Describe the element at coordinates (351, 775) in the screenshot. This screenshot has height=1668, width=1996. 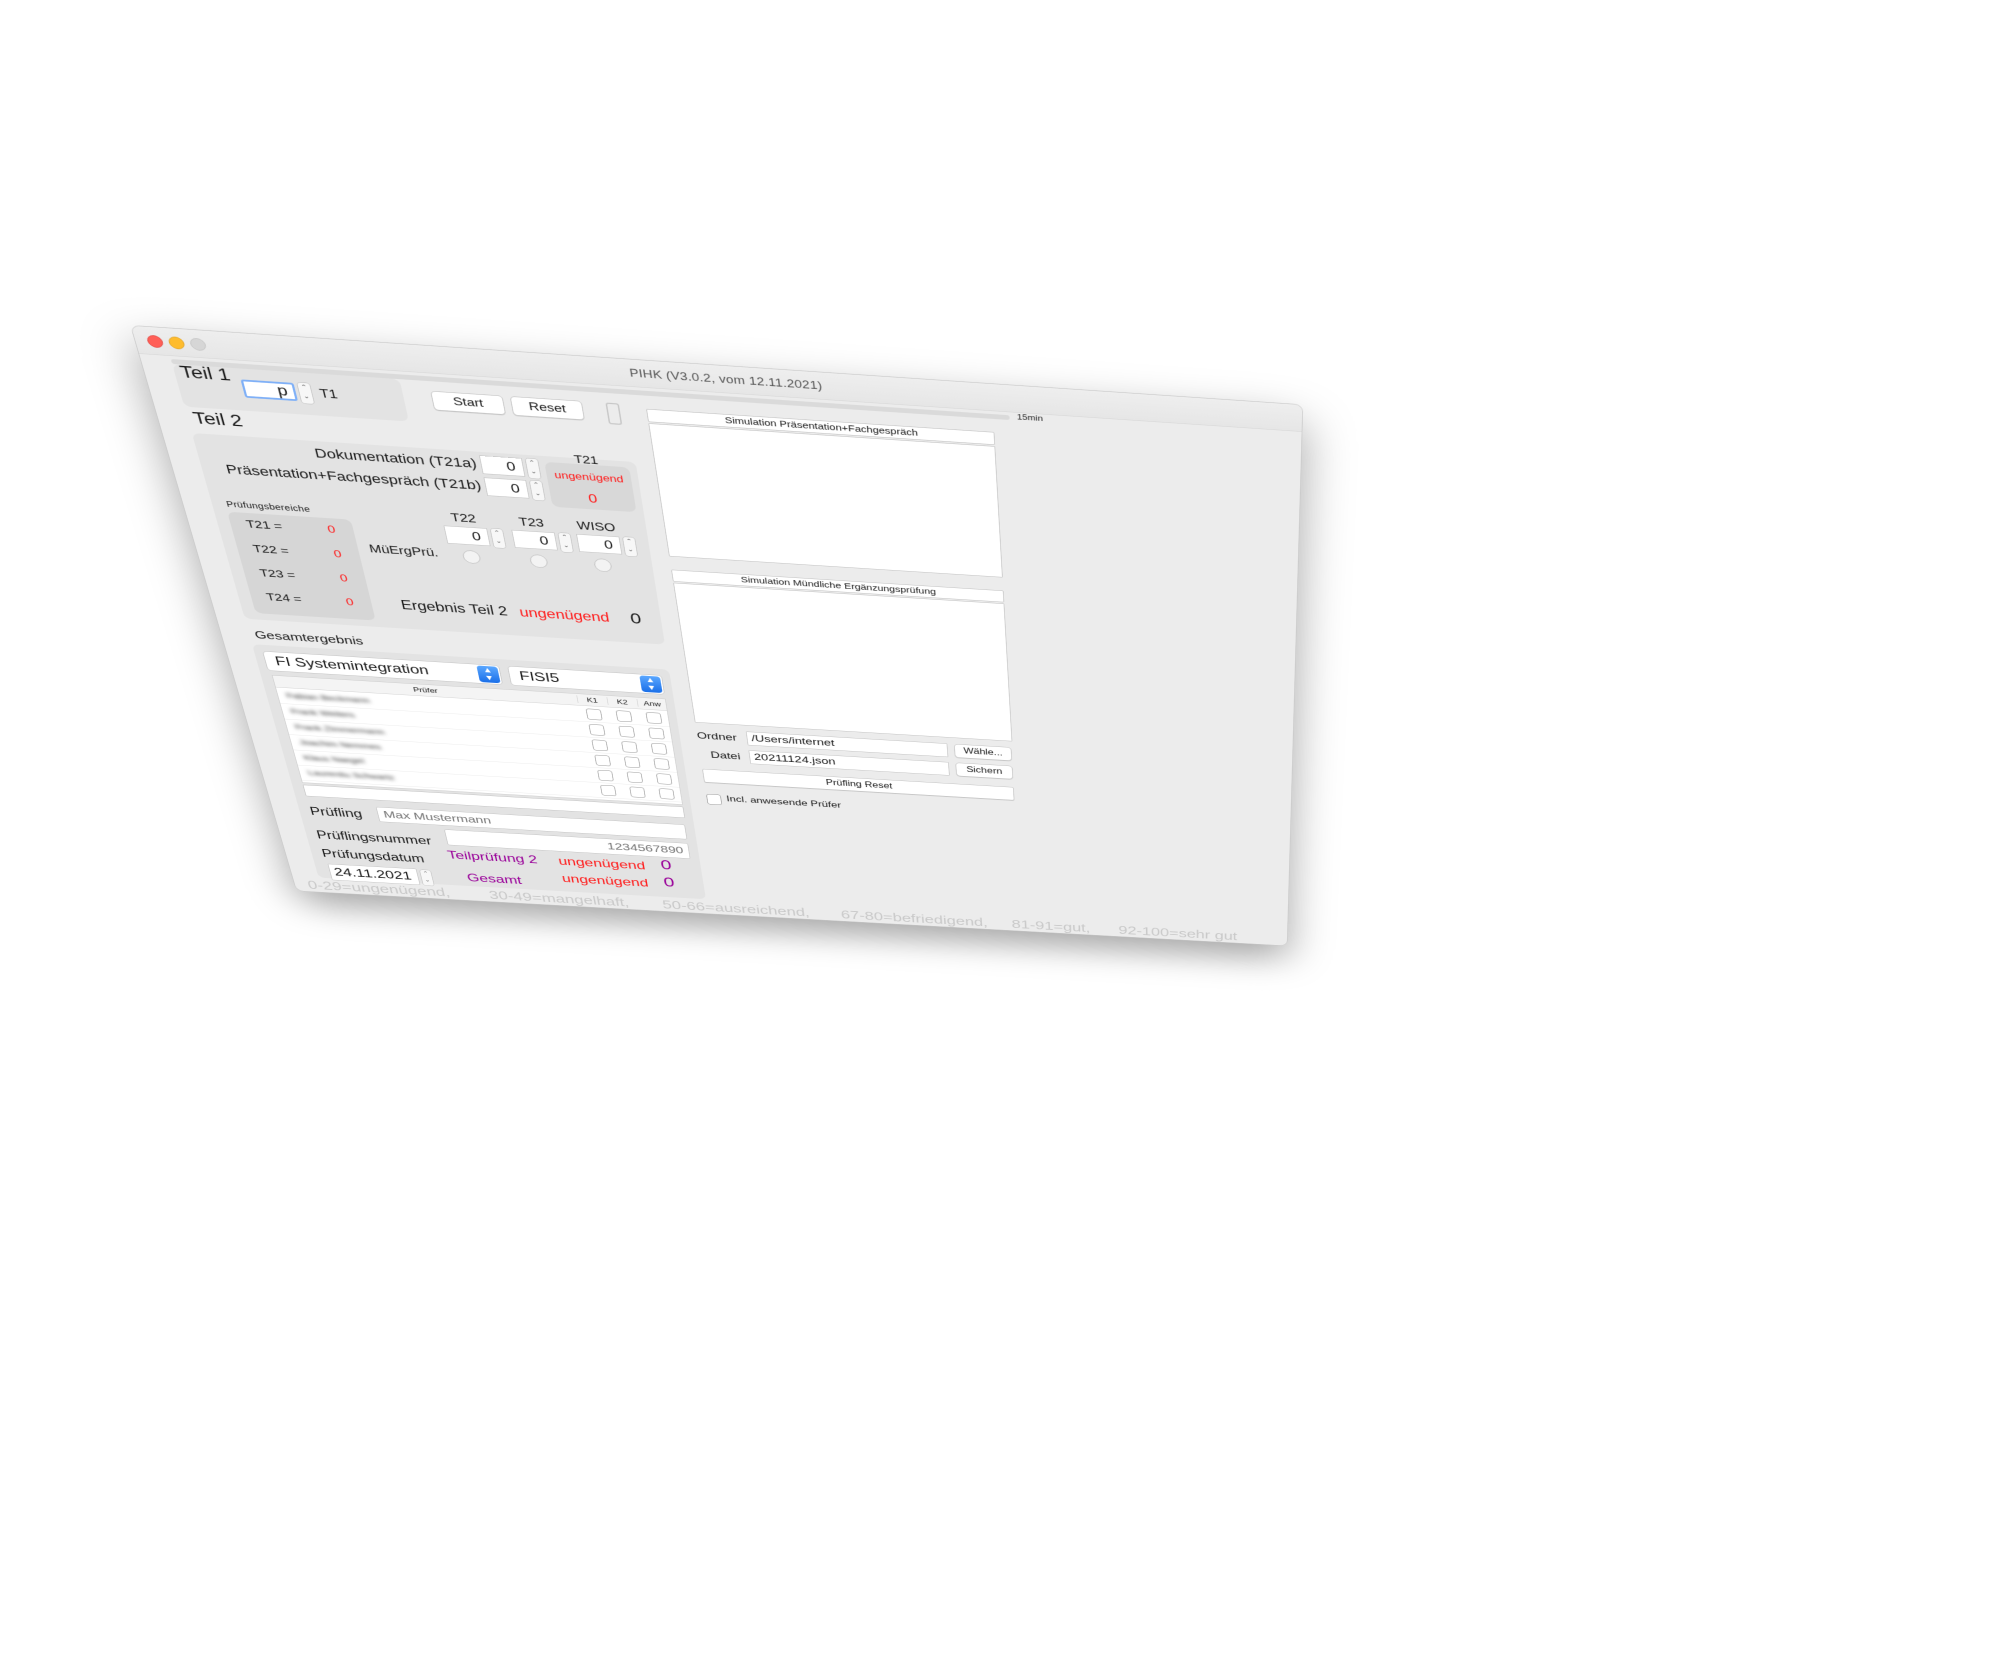
I see `pruefer-name: Laurentiu Schwartz` at that location.